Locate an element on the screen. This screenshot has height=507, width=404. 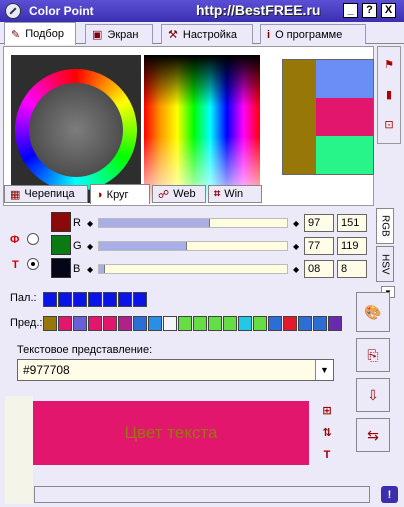
copy-button: ⎘ is located at coordinates (373, 355).